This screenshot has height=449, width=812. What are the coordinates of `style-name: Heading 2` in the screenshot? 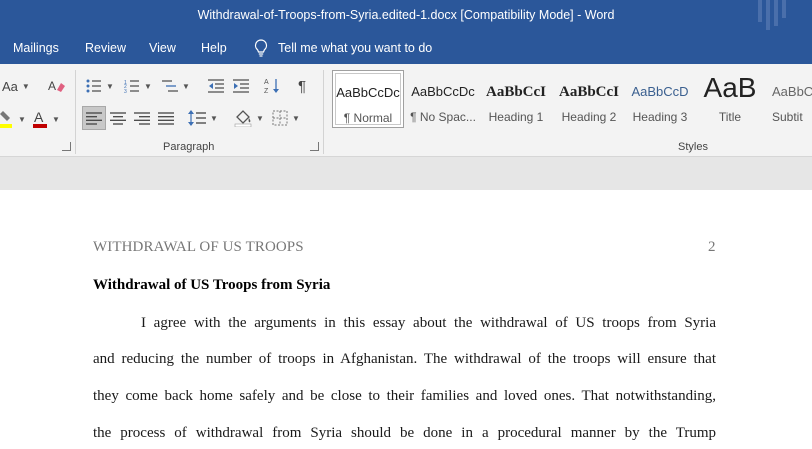 It's located at (589, 117).